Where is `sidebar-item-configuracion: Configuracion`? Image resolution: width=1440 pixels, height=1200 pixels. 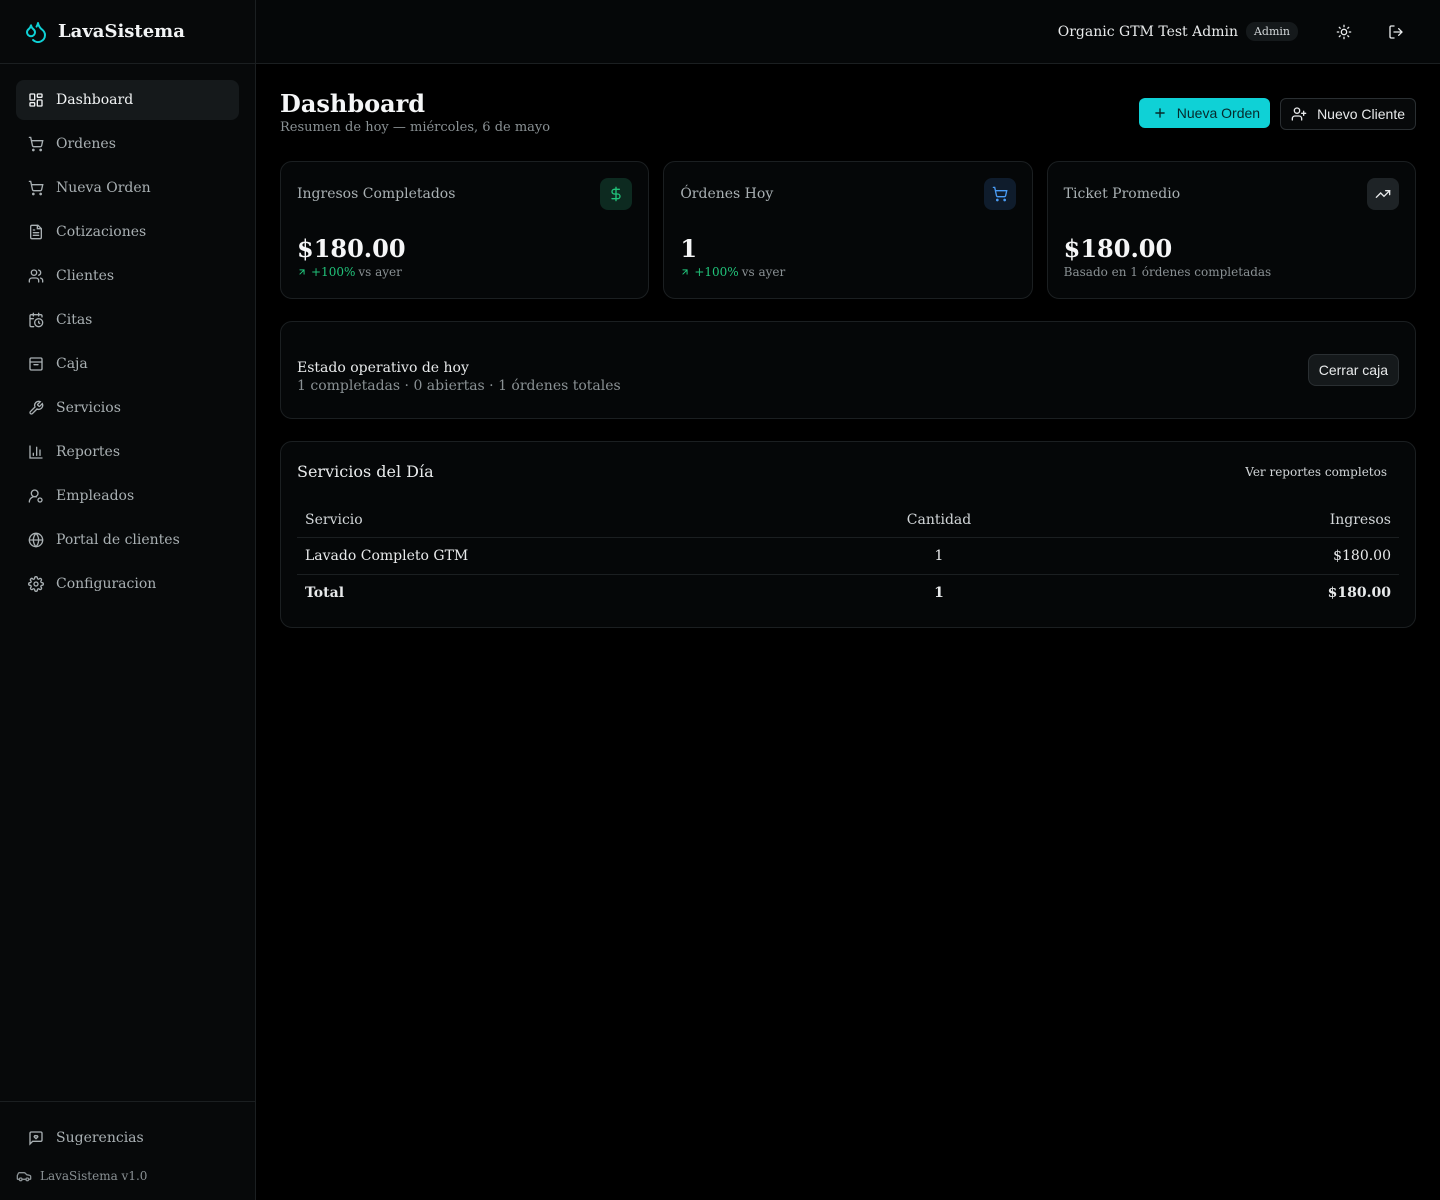
sidebar-item-configuracion: Configuracion is located at coordinates (127, 584).